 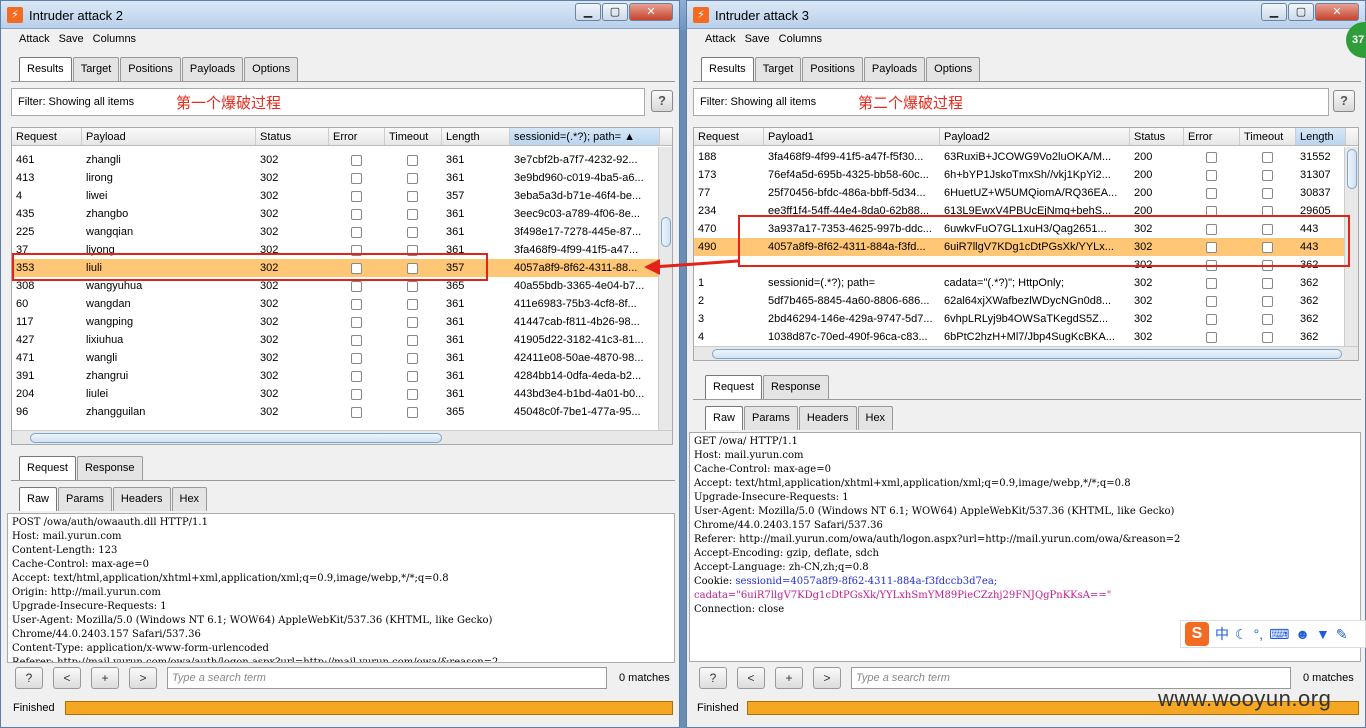 What do you see at coordinates (1011, 102) in the screenshot?
I see `filter-bar: Filter: Showing all items 第二个爆破过程` at bounding box center [1011, 102].